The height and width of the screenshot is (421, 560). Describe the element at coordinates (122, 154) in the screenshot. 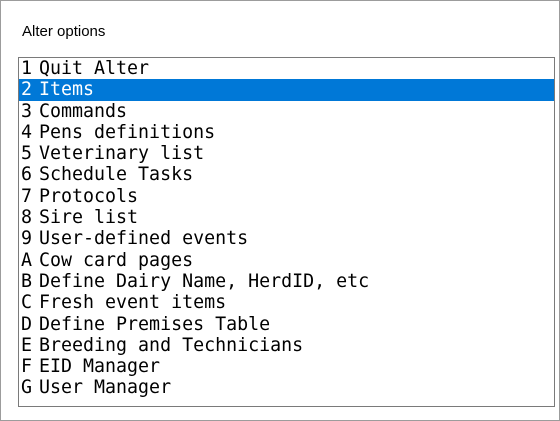

I see `option-label: Veterinary list` at that location.